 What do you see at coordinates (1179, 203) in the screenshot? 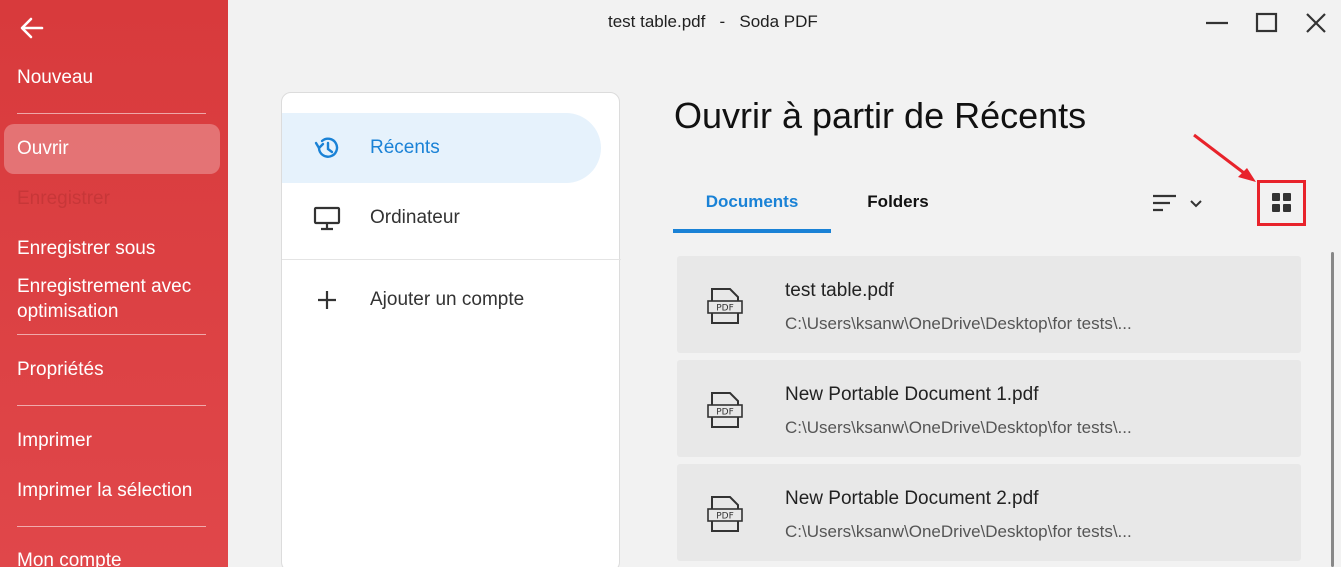
I see `sort-button` at bounding box center [1179, 203].